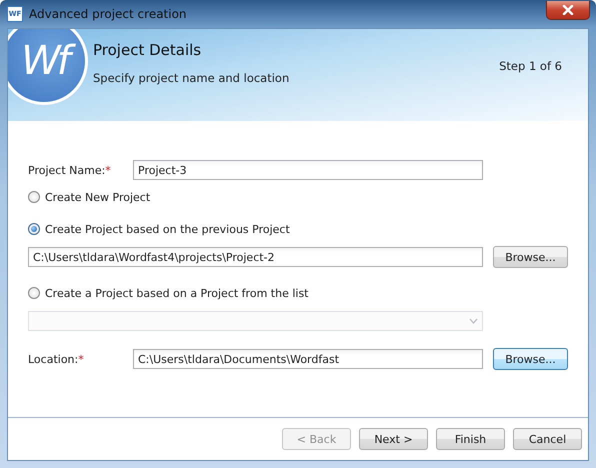 This screenshot has height=468, width=596. Describe the element at coordinates (48, 67) in the screenshot. I see `logo: Wf` at that location.